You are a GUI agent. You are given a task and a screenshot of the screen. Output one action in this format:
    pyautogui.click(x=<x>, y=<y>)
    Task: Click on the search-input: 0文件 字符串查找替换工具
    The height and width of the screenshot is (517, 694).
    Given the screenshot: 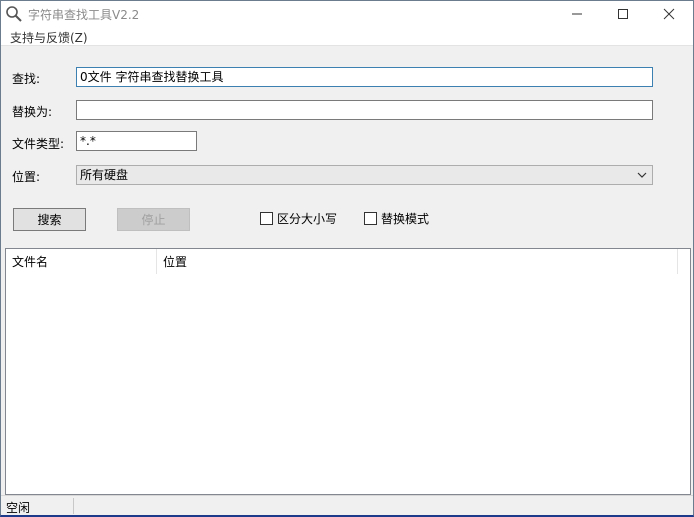 What is the action you would take?
    pyautogui.click(x=364, y=77)
    